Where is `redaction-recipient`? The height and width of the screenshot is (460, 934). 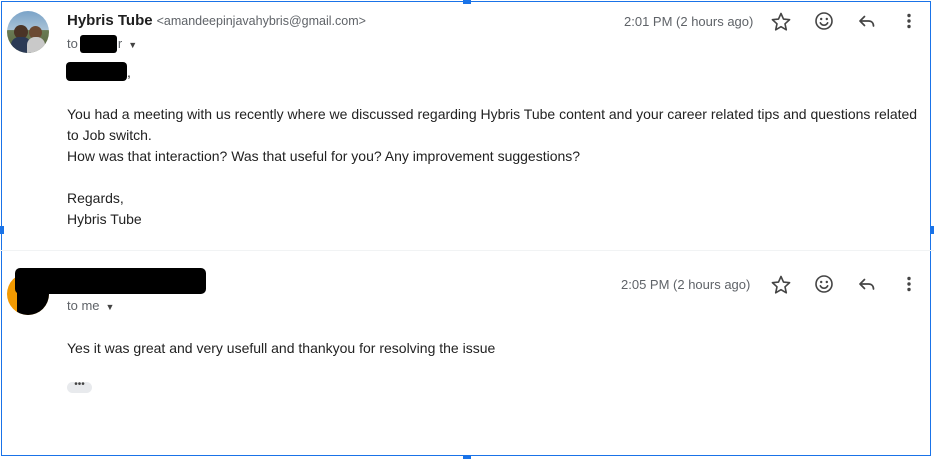
redaction-recipient is located at coordinates (98, 44).